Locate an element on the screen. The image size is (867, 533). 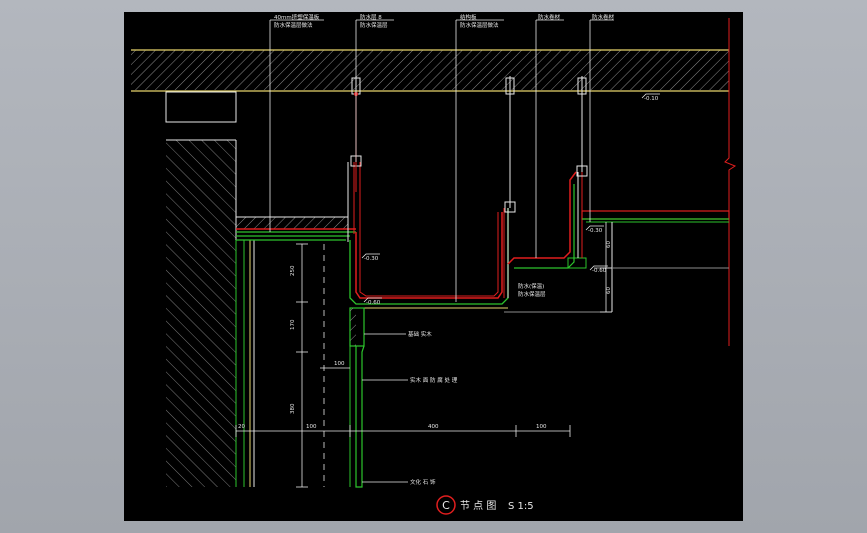
label-base-wood: 基础 实木 is located at coordinates (420, 334).